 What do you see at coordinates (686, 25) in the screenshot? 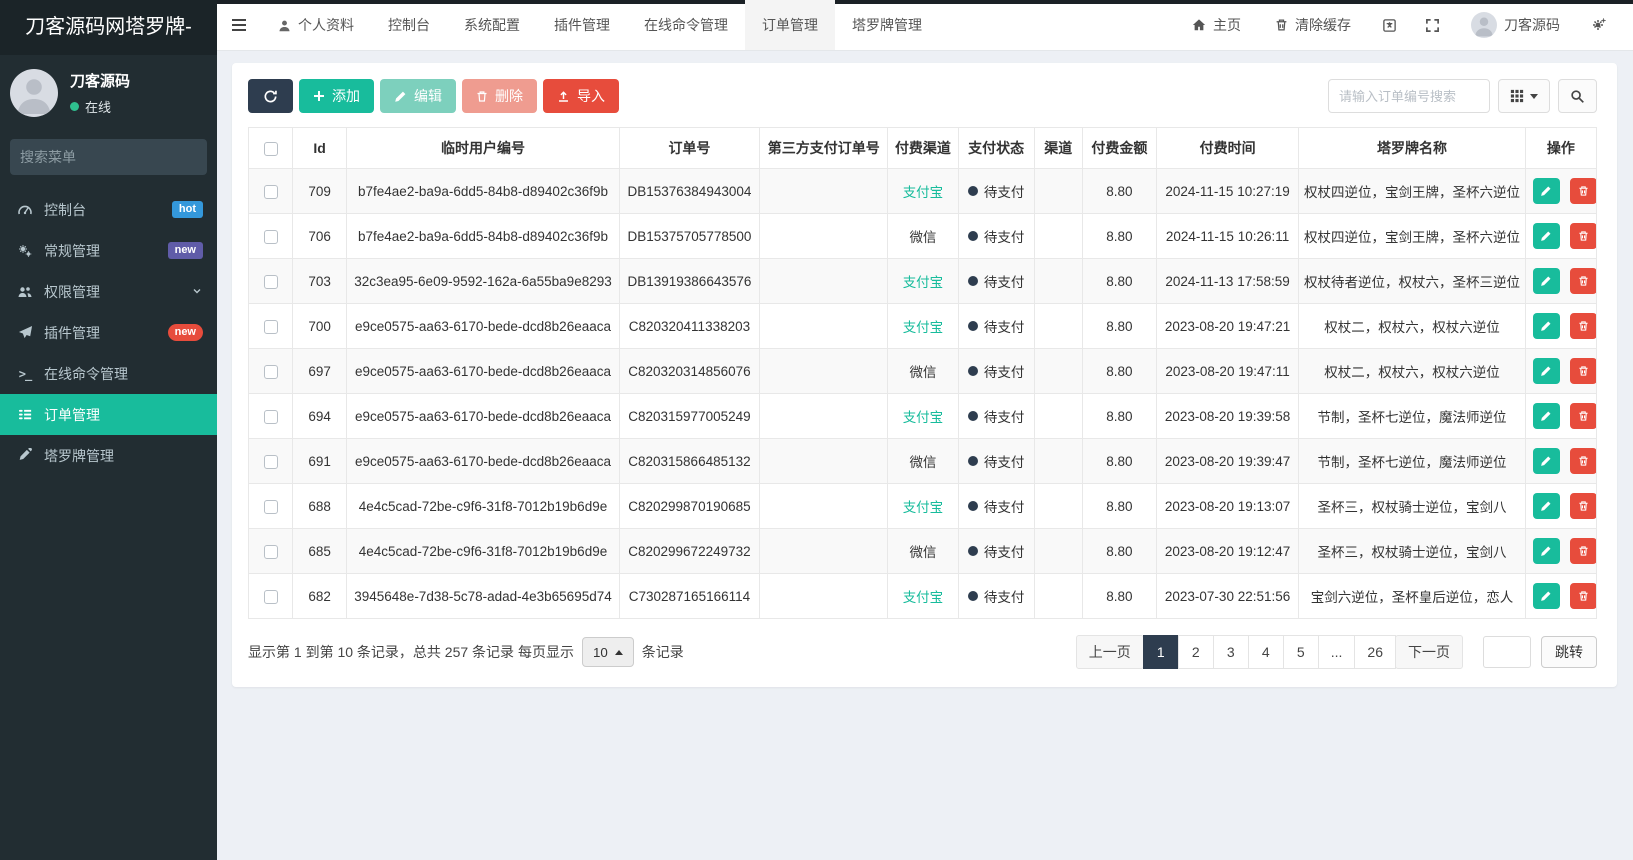
I see `nav-item-online-commands: 在线命令管理` at bounding box center [686, 25].